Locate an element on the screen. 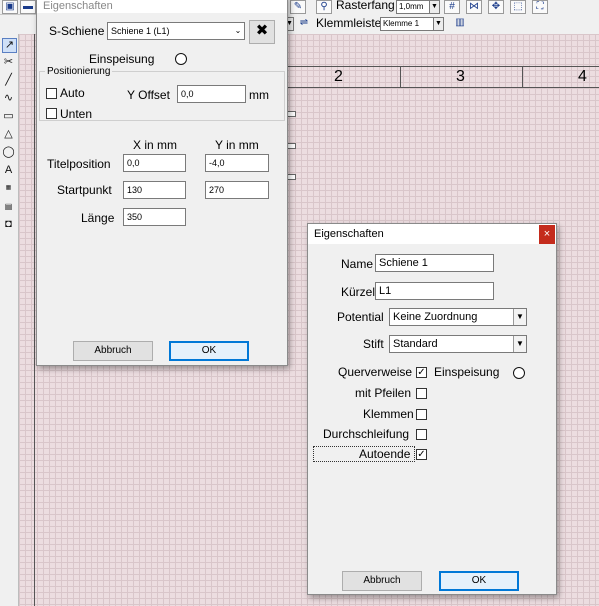 This screenshot has width=599, height=606. folder-icon: ▬ is located at coordinates (28, 7).